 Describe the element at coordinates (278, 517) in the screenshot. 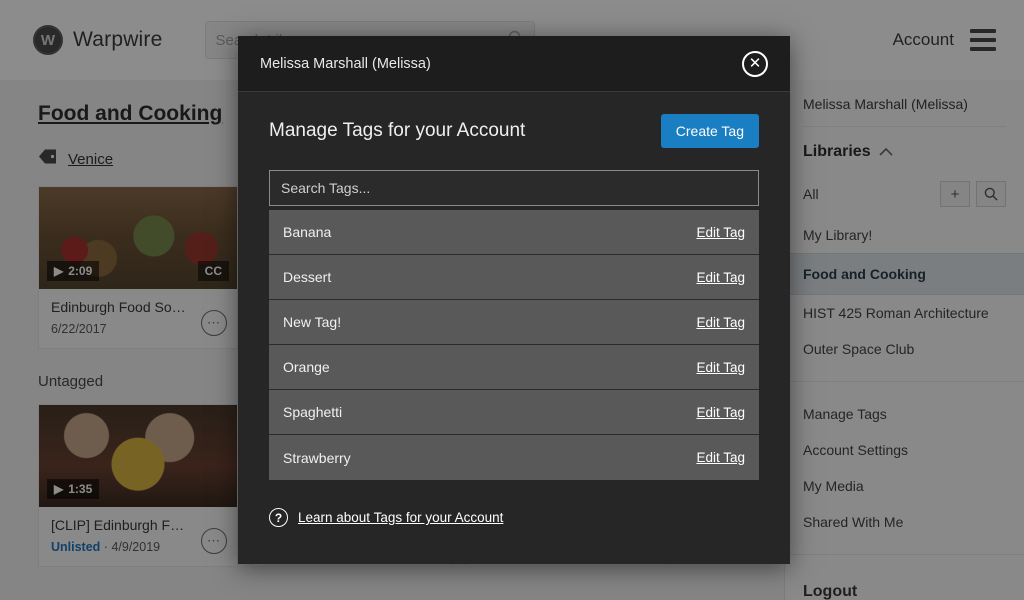

I see `question-mark-icon: ?` at that location.